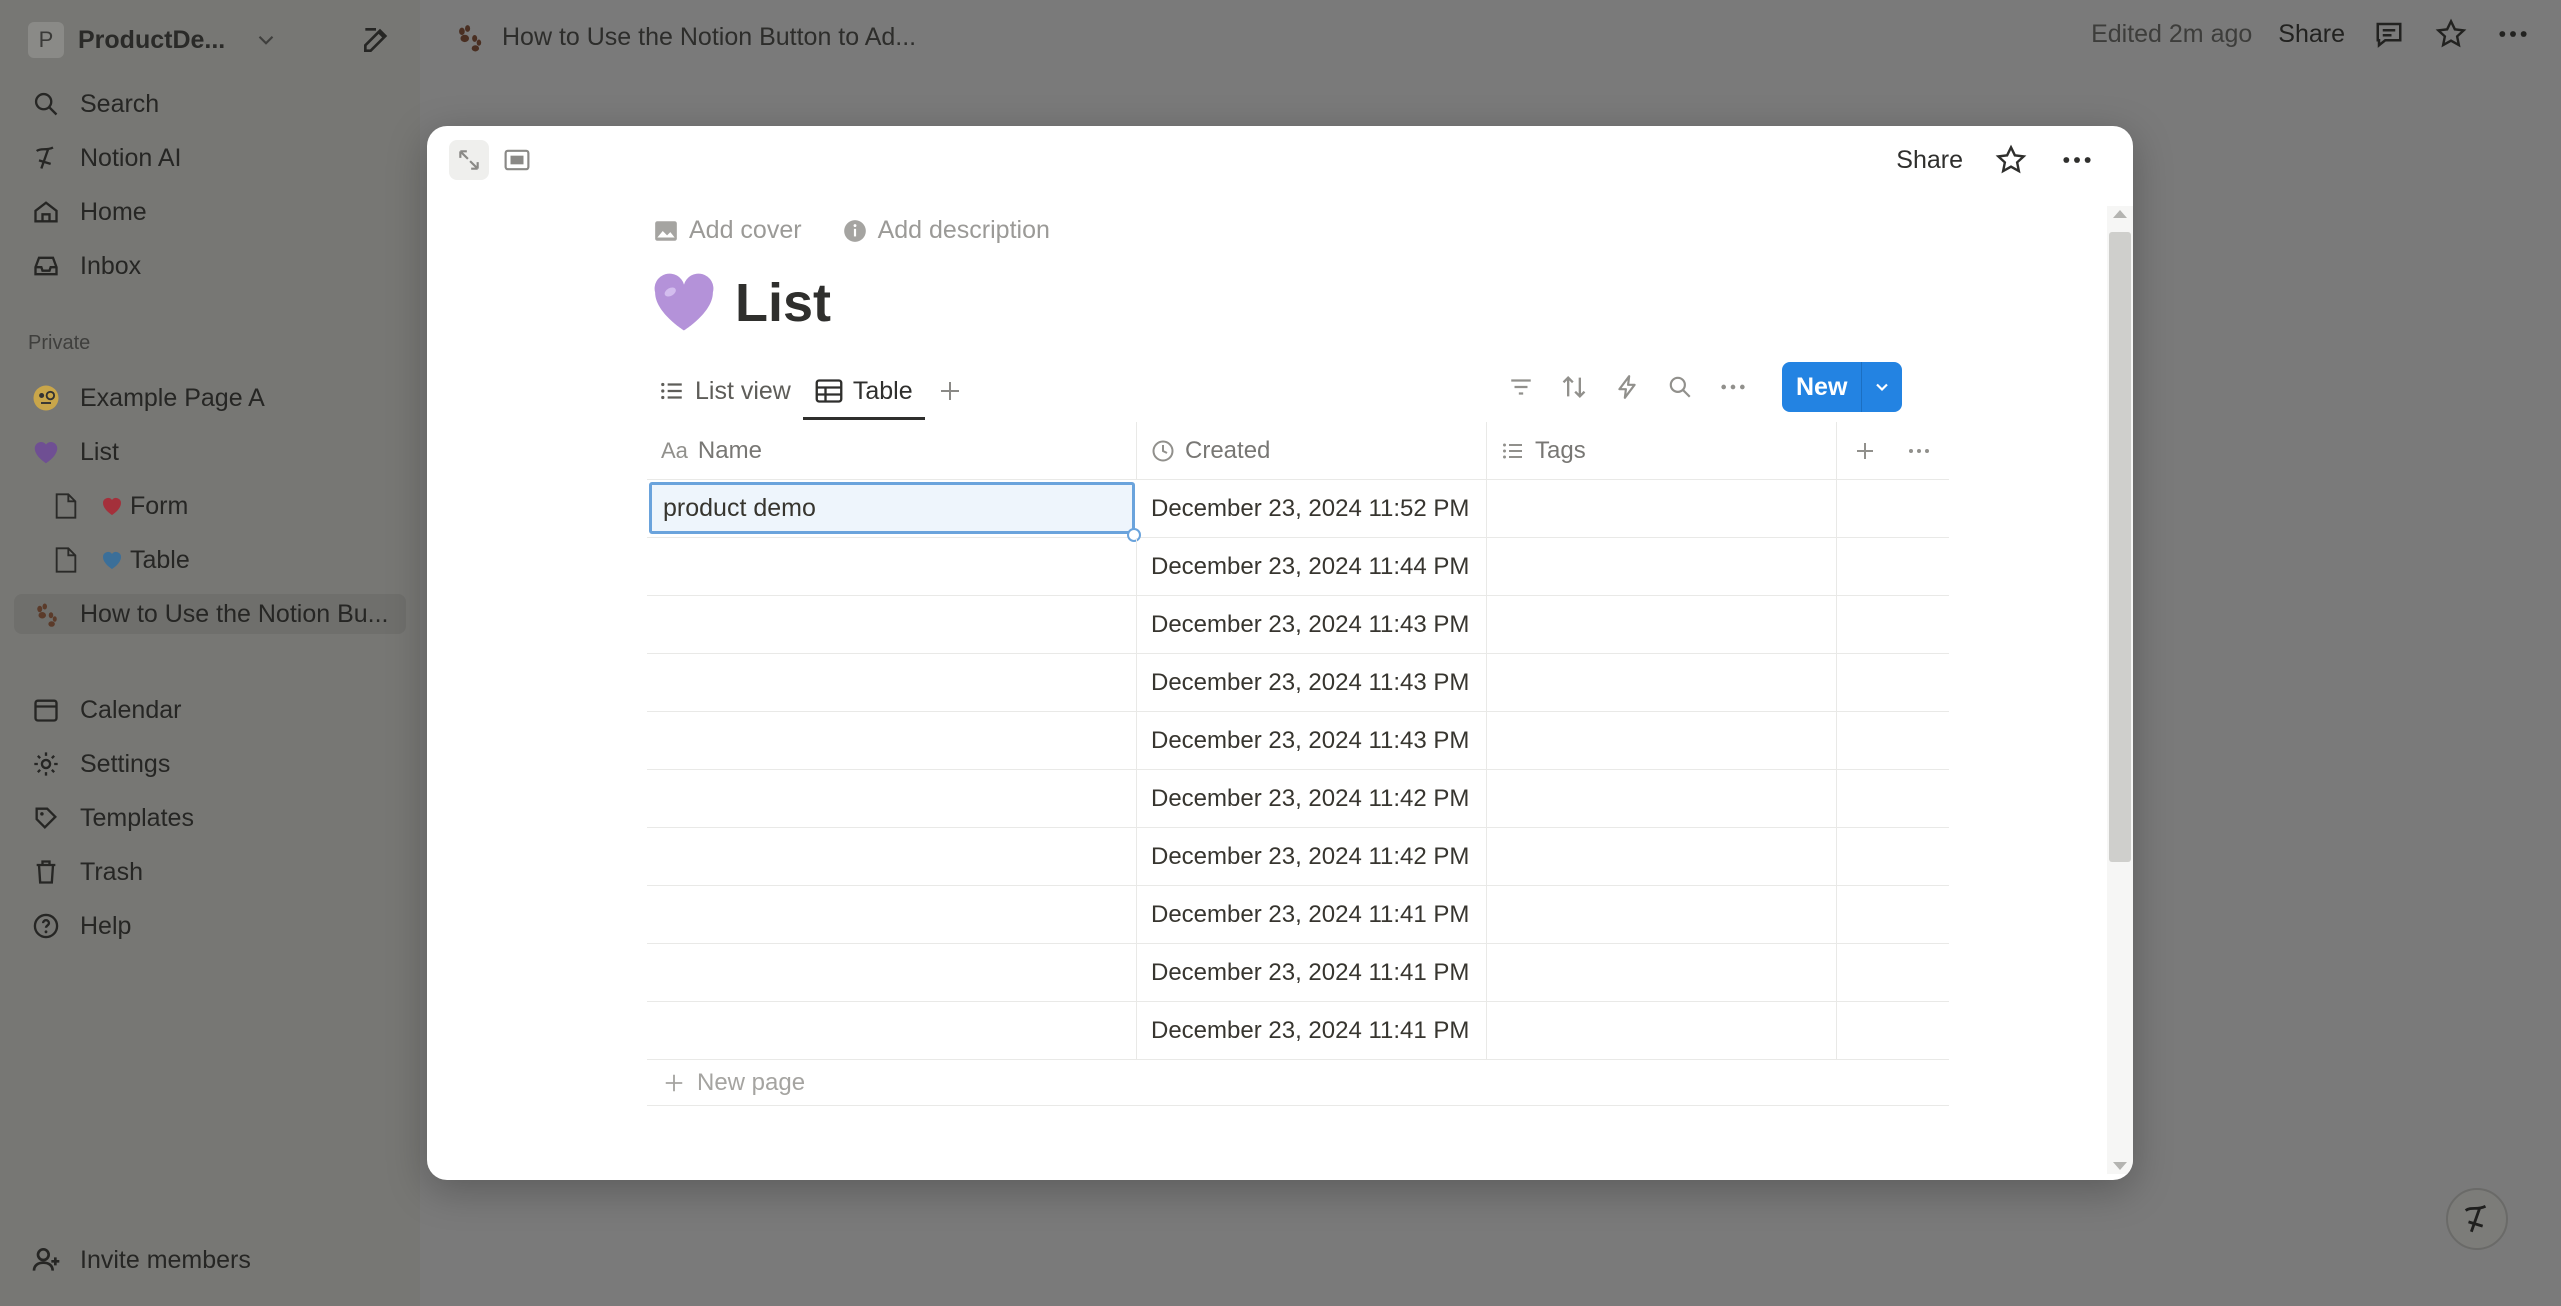 This screenshot has height=1306, width=2561. I want to click on sidebar-item-label: Home, so click(113, 211).